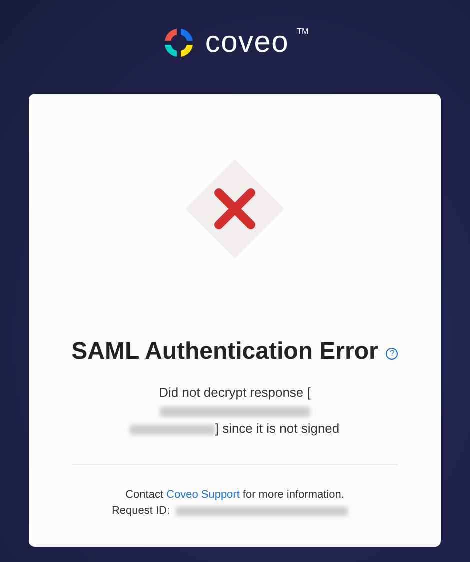  Describe the element at coordinates (277, 428) in the screenshot. I see `error-message: ] since it is not signed` at that location.